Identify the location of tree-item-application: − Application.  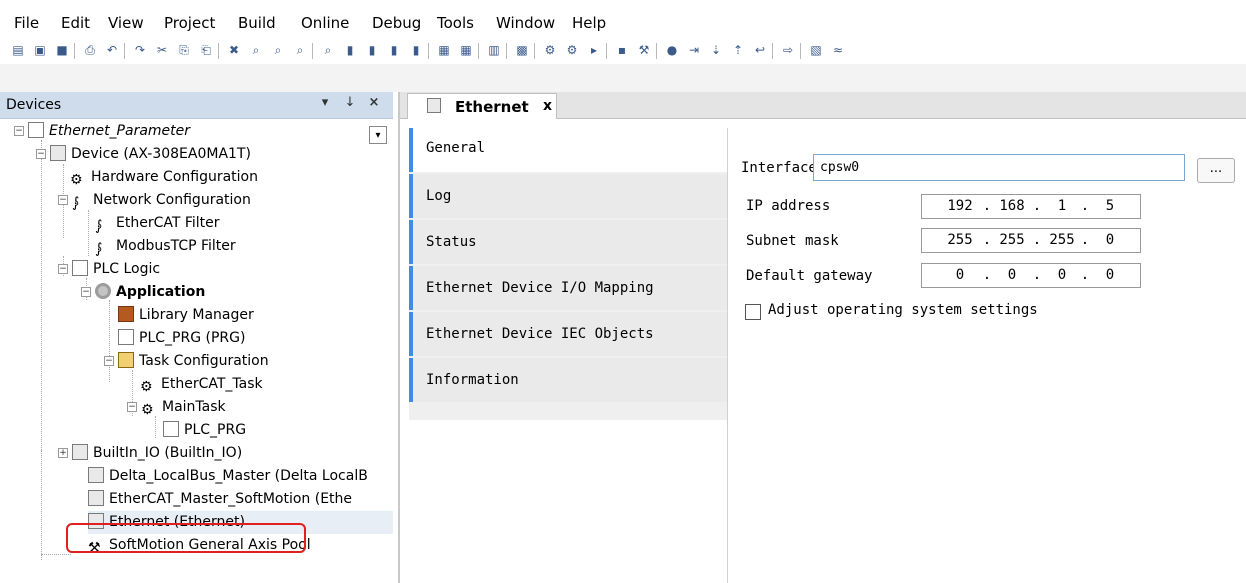
(143, 292).